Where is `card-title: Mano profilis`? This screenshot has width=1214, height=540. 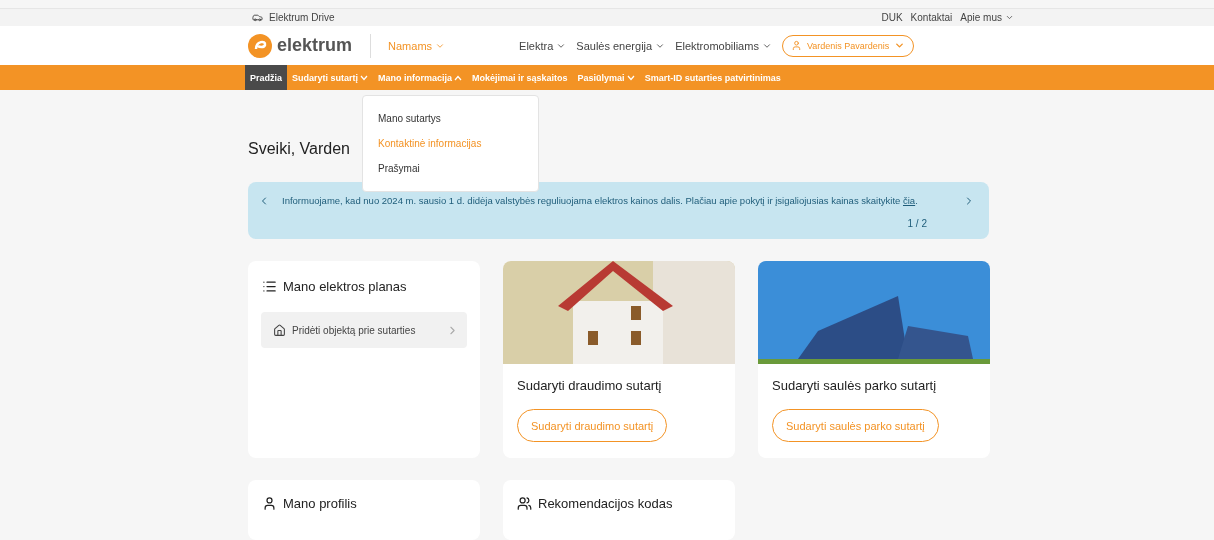
card-title: Mano profilis is located at coordinates (320, 503).